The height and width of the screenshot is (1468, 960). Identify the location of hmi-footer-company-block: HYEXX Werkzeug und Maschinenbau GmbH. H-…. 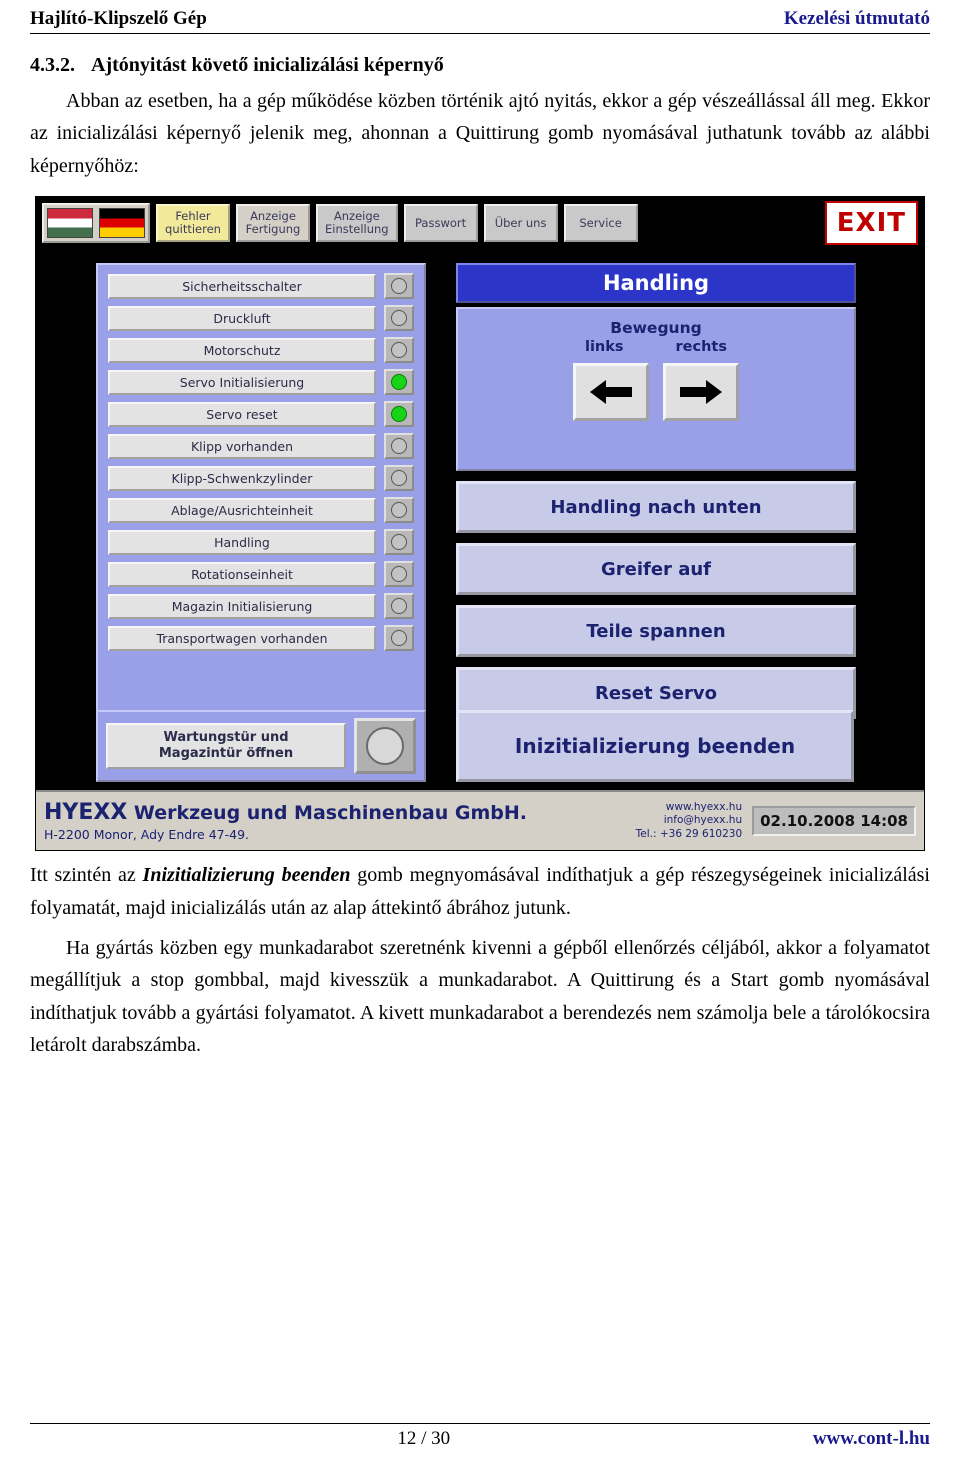
(285, 821).